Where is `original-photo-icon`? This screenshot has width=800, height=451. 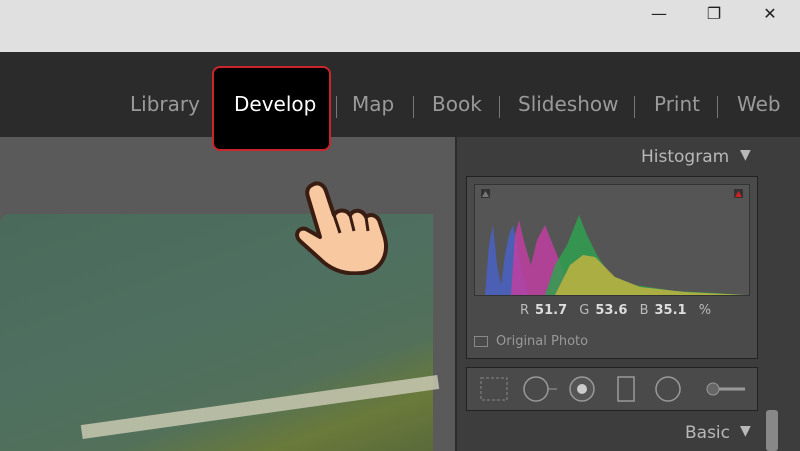
original-photo-icon is located at coordinates (481, 341).